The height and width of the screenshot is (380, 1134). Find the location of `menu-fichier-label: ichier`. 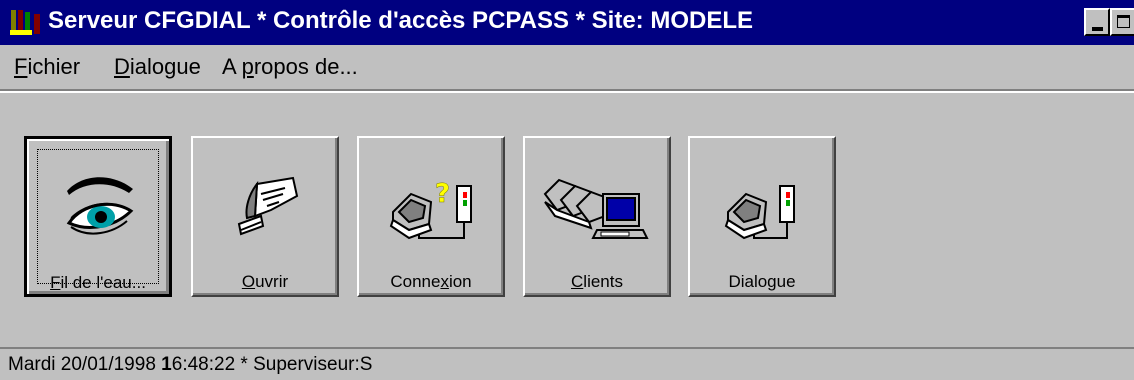

menu-fichier-label: ichier is located at coordinates (54, 66).